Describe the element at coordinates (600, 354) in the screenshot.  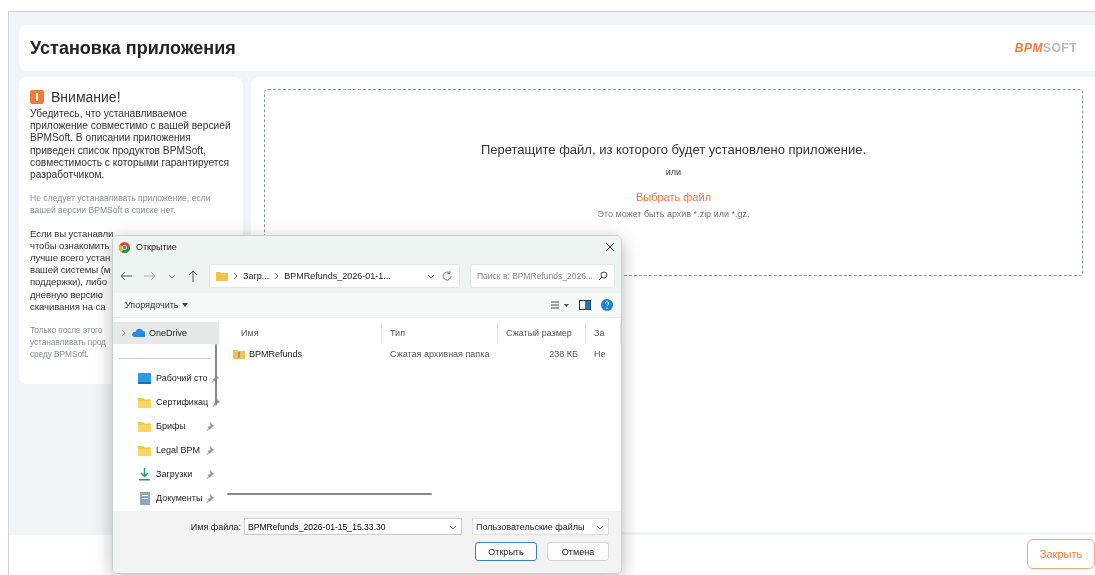
I see `table-cell-text: Не` at that location.